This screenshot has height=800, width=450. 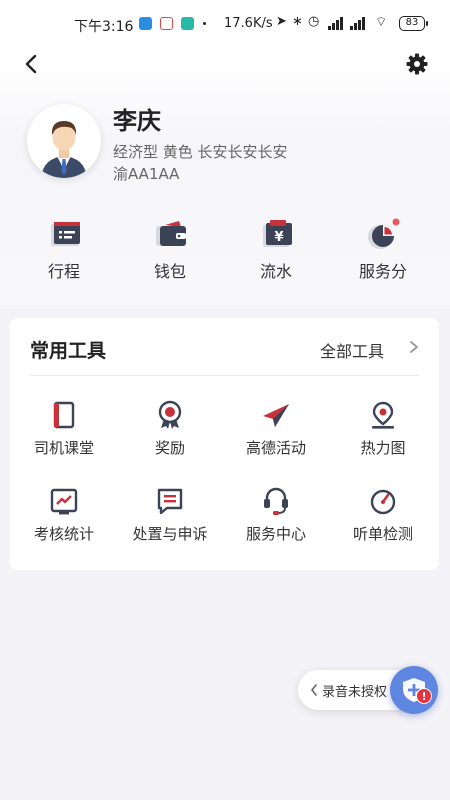 What do you see at coordinates (276, 501) in the screenshot?
I see `headset-icon` at bounding box center [276, 501].